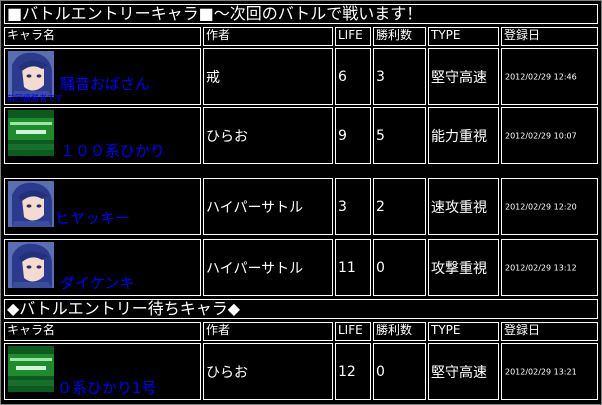  I want to click on life-cell: 9, so click(353, 135).